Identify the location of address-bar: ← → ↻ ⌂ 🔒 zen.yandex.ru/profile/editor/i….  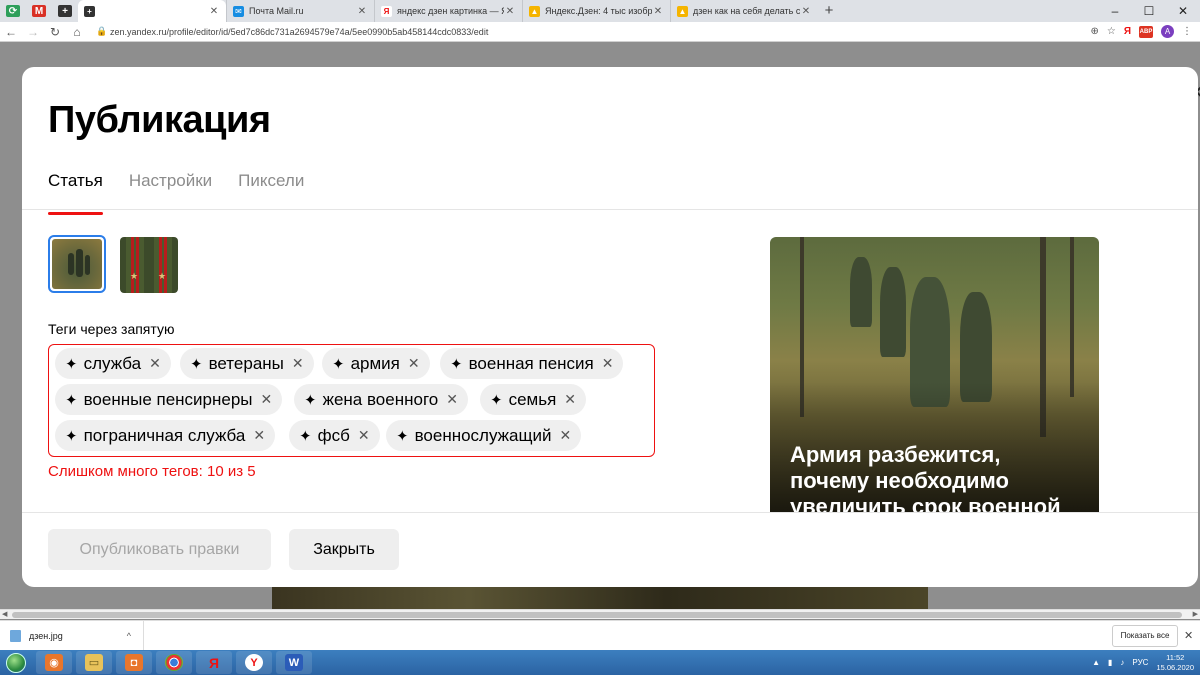
(600, 32).